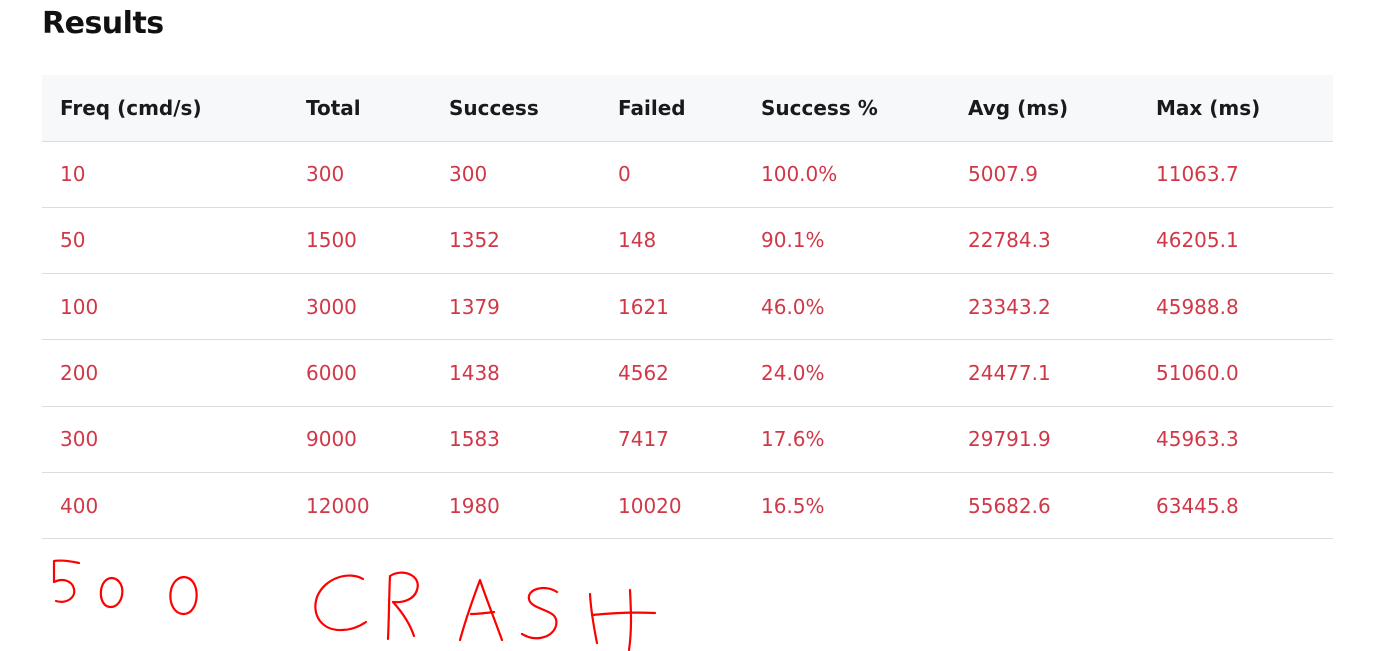  I want to click on table-row: 200 6000 1438 4562 24.0% 24477.1 51060.0, so click(687, 373).